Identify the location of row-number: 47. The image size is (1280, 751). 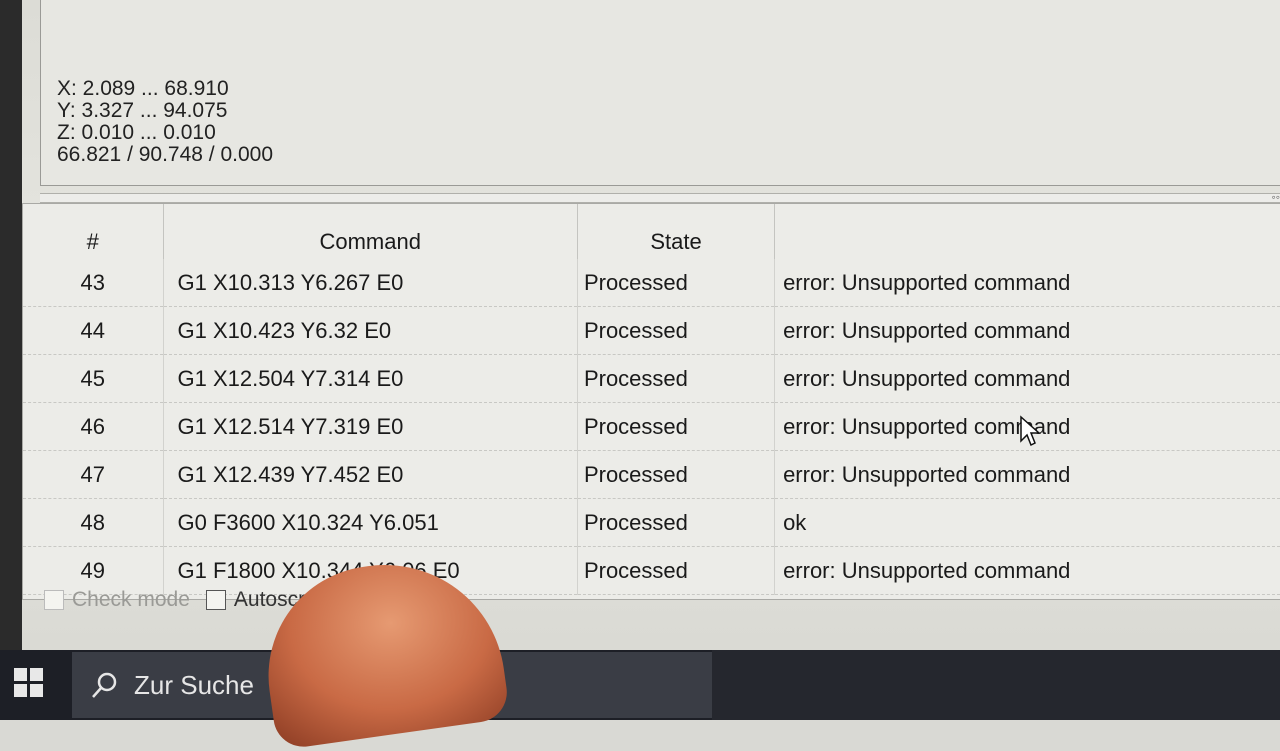
(93, 474).